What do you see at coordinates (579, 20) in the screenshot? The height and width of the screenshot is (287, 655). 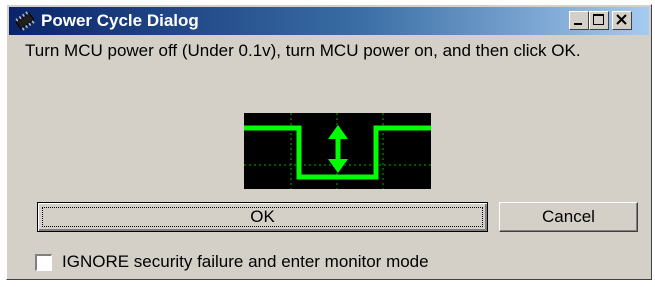 I see `minimize-button` at bounding box center [579, 20].